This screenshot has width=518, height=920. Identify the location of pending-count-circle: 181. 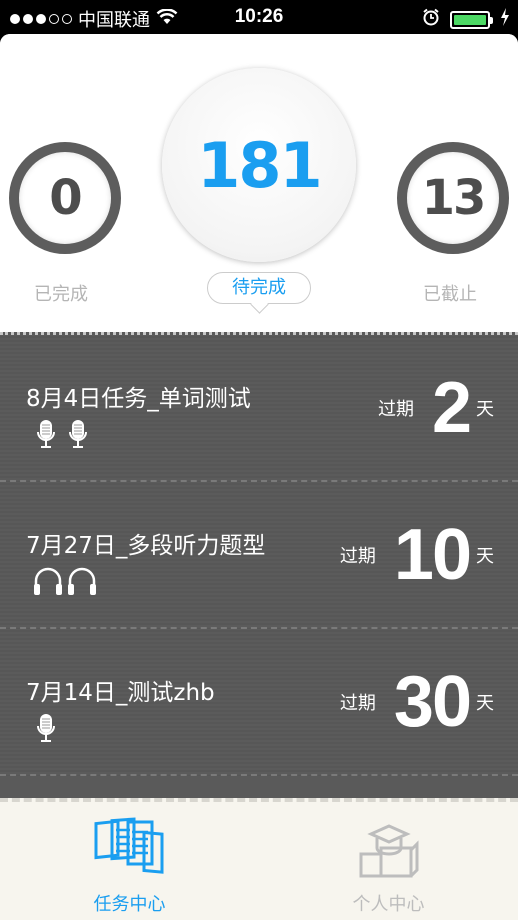
(259, 165).